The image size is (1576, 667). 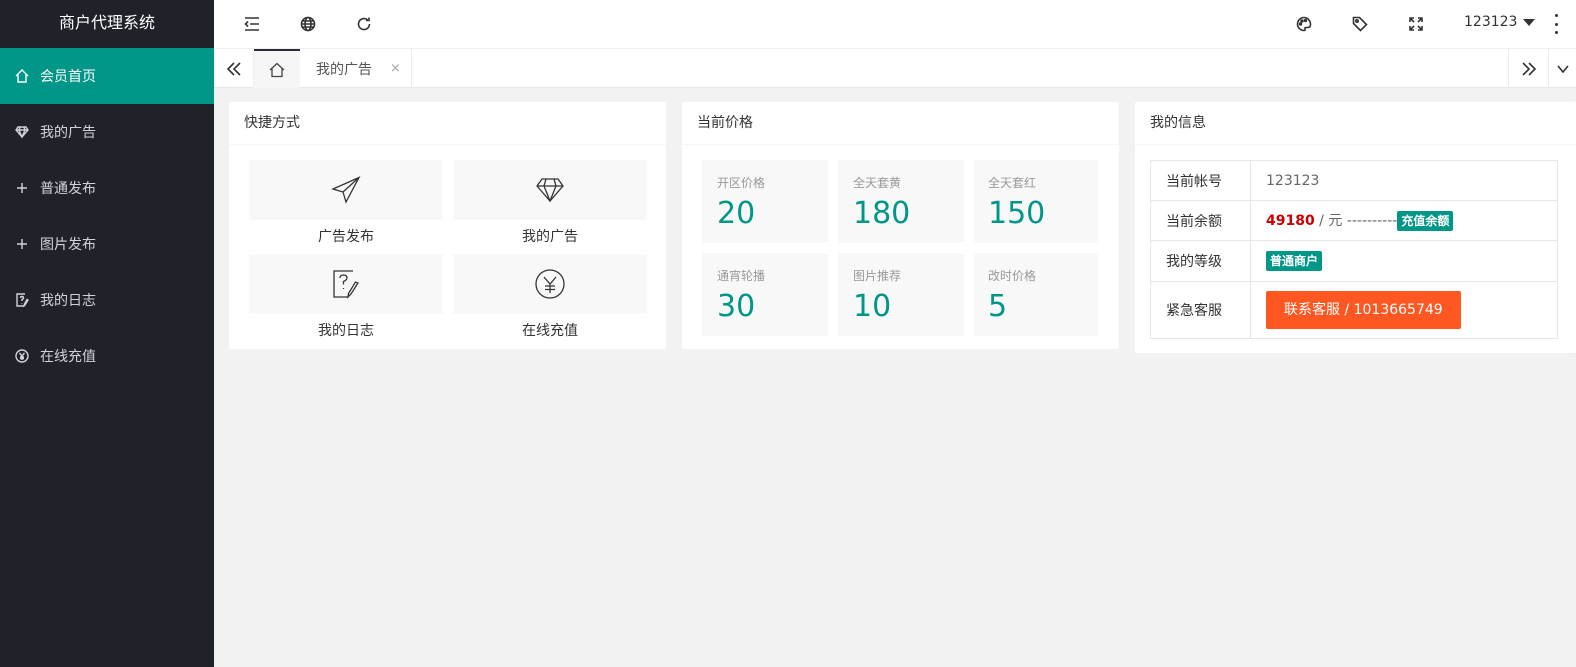 I want to click on table-row: 当前帐号 123123, so click(x=1354, y=180).